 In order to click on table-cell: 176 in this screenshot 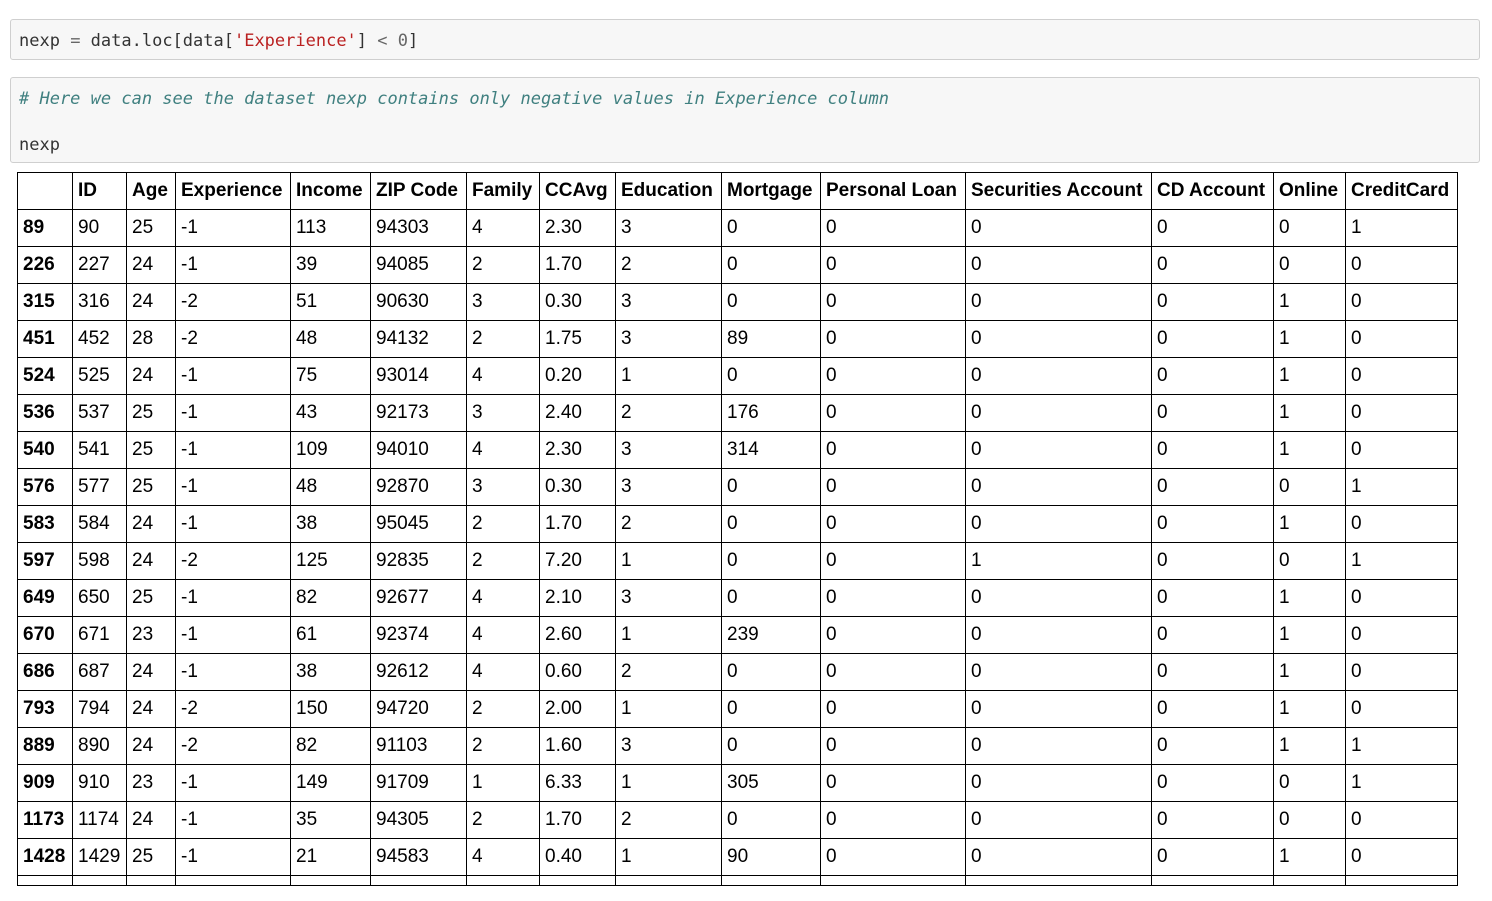, I will do `click(771, 413)`.